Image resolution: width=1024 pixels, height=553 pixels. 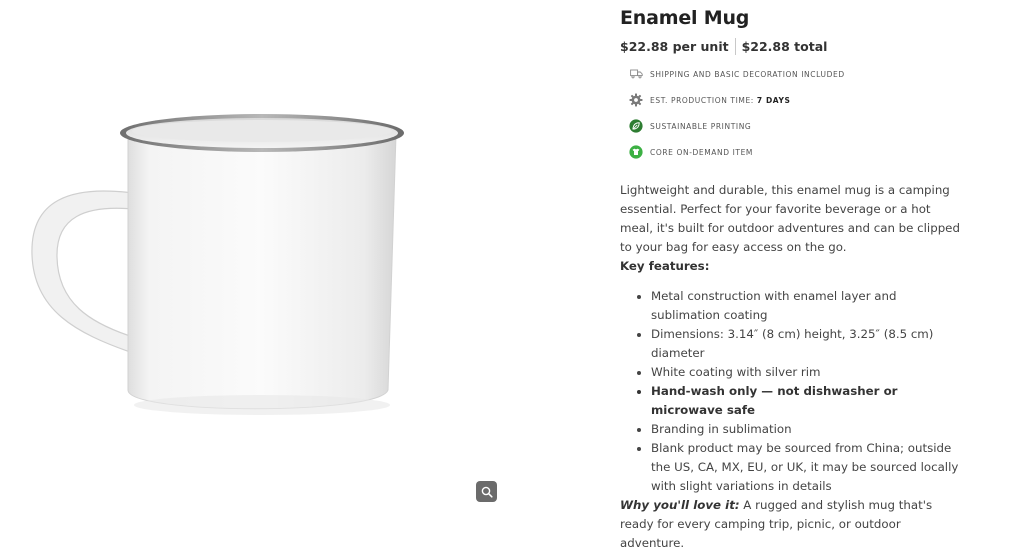 I want to click on price-per-unit: $22.88 per unit, so click(x=674, y=46).